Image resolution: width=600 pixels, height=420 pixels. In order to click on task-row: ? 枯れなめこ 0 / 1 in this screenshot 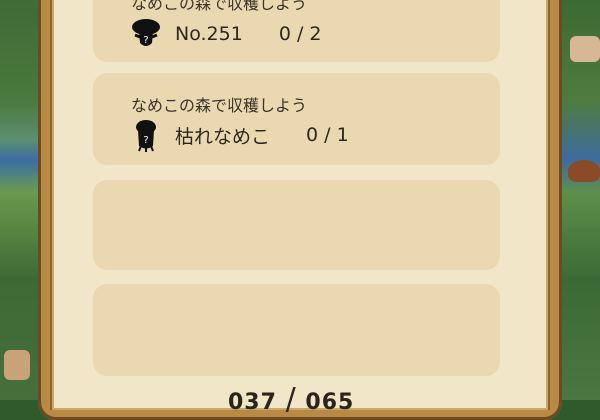, I will do `click(239, 135)`.